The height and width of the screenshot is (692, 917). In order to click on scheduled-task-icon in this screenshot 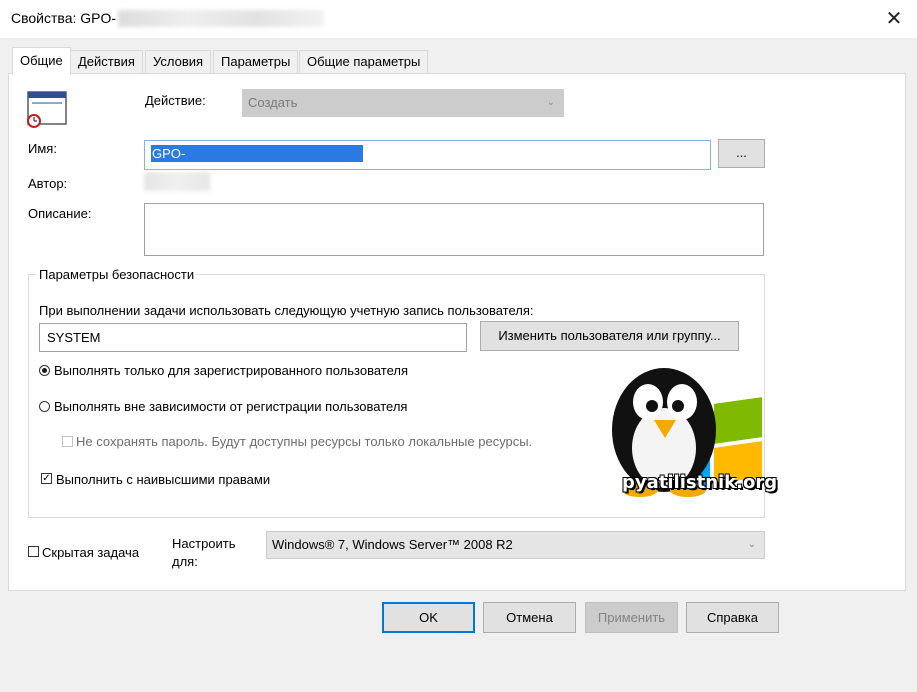, I will do `click(47, 110)`.